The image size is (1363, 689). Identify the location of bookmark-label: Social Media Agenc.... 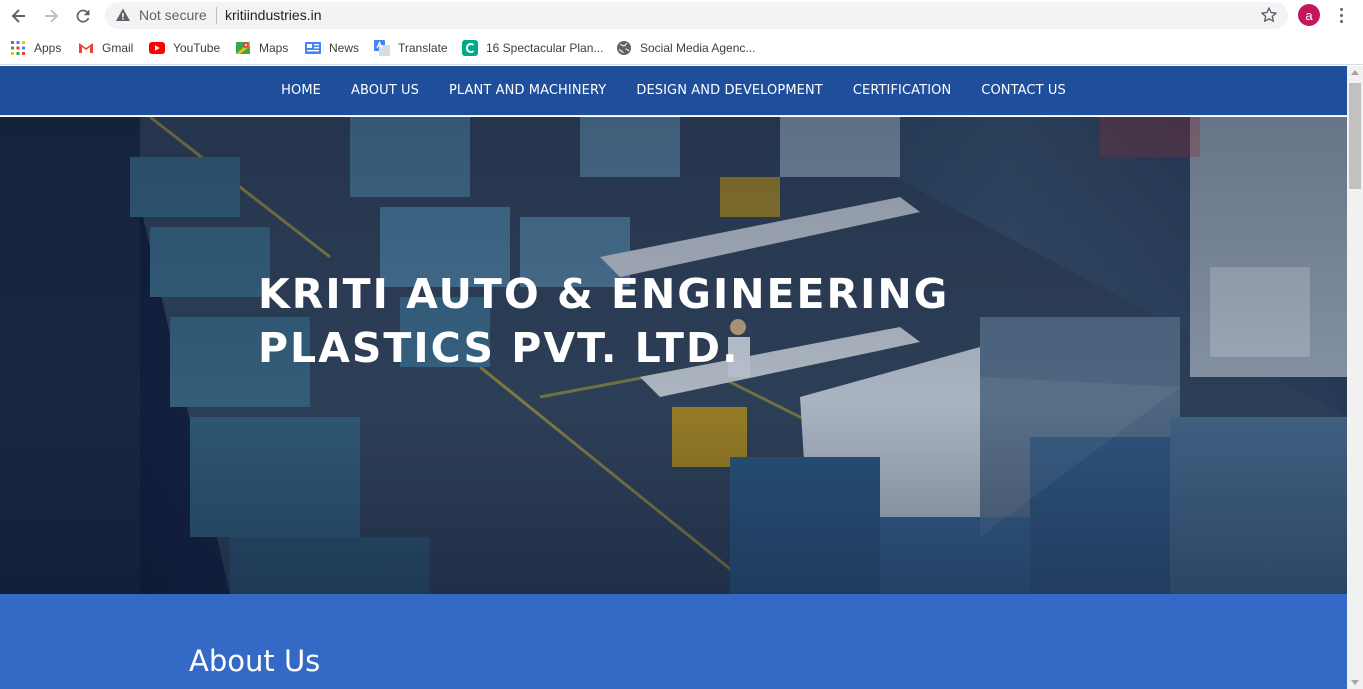
(698, 48).